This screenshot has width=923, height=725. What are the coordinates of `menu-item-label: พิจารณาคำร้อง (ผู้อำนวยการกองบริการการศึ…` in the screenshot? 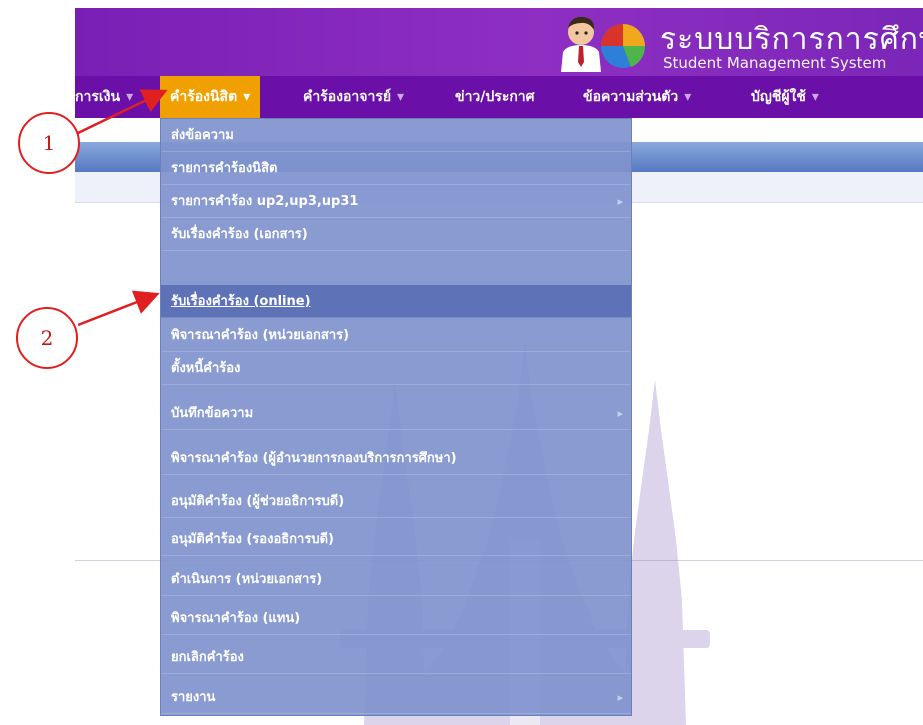 It's located at (314, 458).